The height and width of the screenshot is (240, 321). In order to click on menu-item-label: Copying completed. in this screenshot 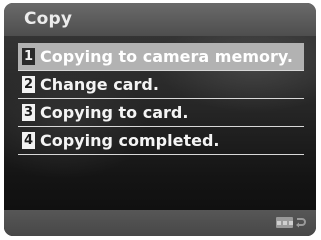, I will do `click(130, 140)`.